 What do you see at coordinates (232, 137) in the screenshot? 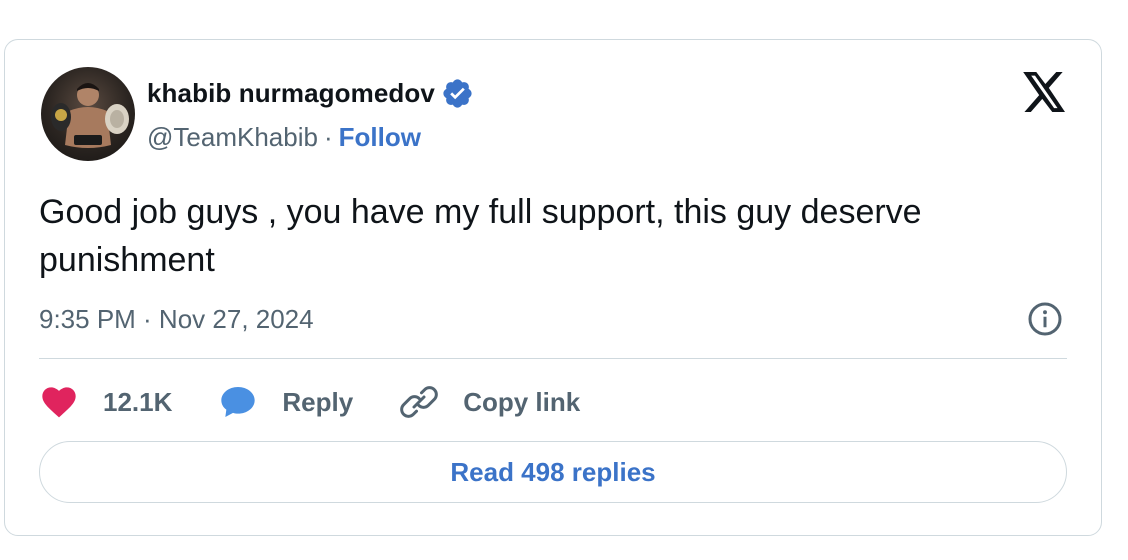
I see `author-handle: @TeamKhabib` at bounding box center [232, 137].